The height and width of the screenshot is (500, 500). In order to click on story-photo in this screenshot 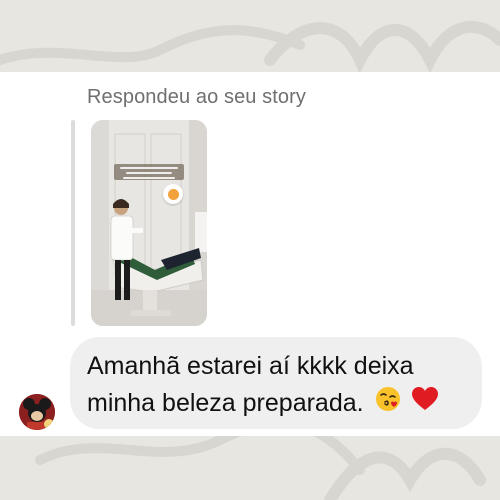, I will do `click(149, 223)`.